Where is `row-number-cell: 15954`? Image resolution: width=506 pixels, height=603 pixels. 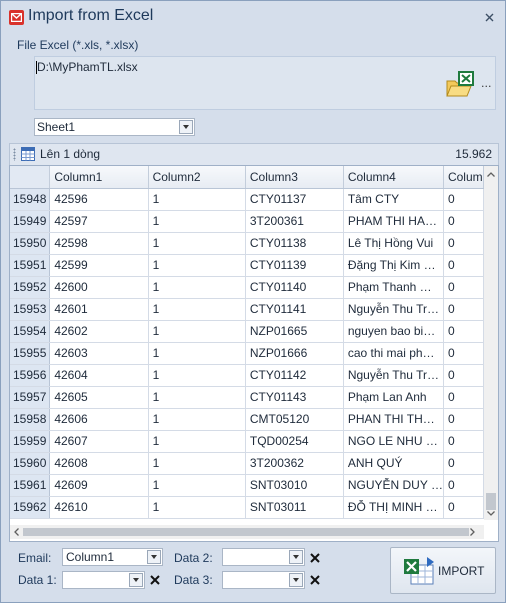
row-number-cell: 15954 is located at coordinates (30, 331).